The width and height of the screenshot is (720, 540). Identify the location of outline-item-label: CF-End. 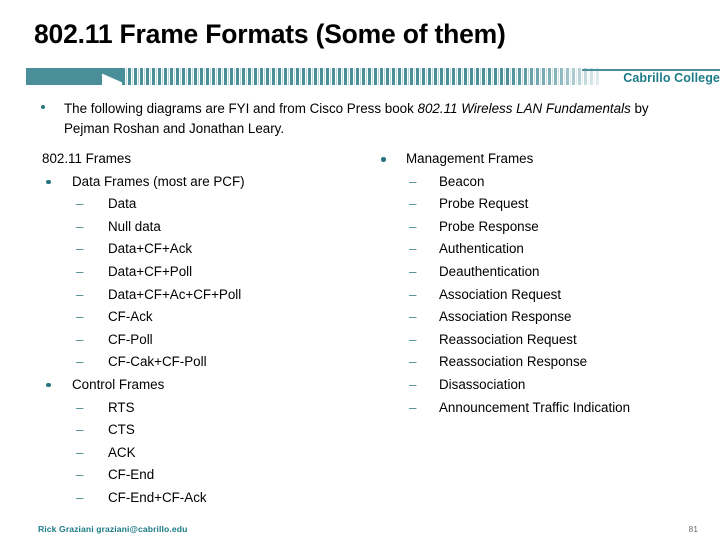
(131, 475).